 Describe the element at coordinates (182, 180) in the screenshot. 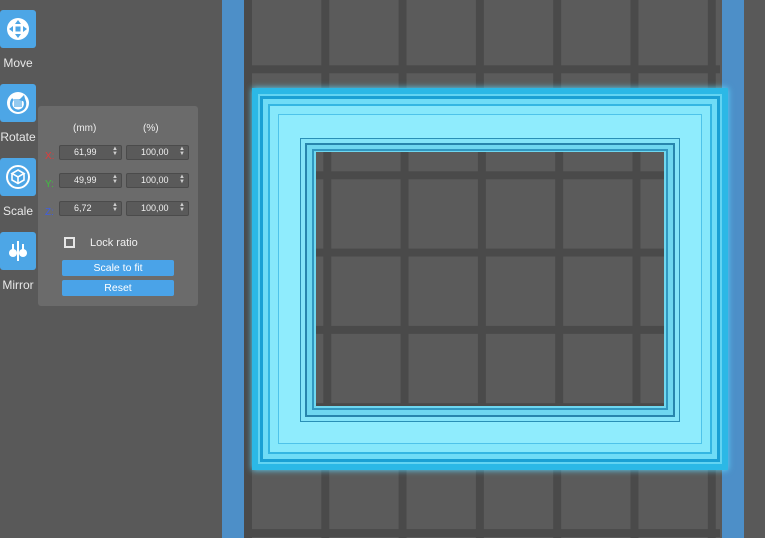

I see `y-percent-stepper-icon: ▲ ▼` at that location.